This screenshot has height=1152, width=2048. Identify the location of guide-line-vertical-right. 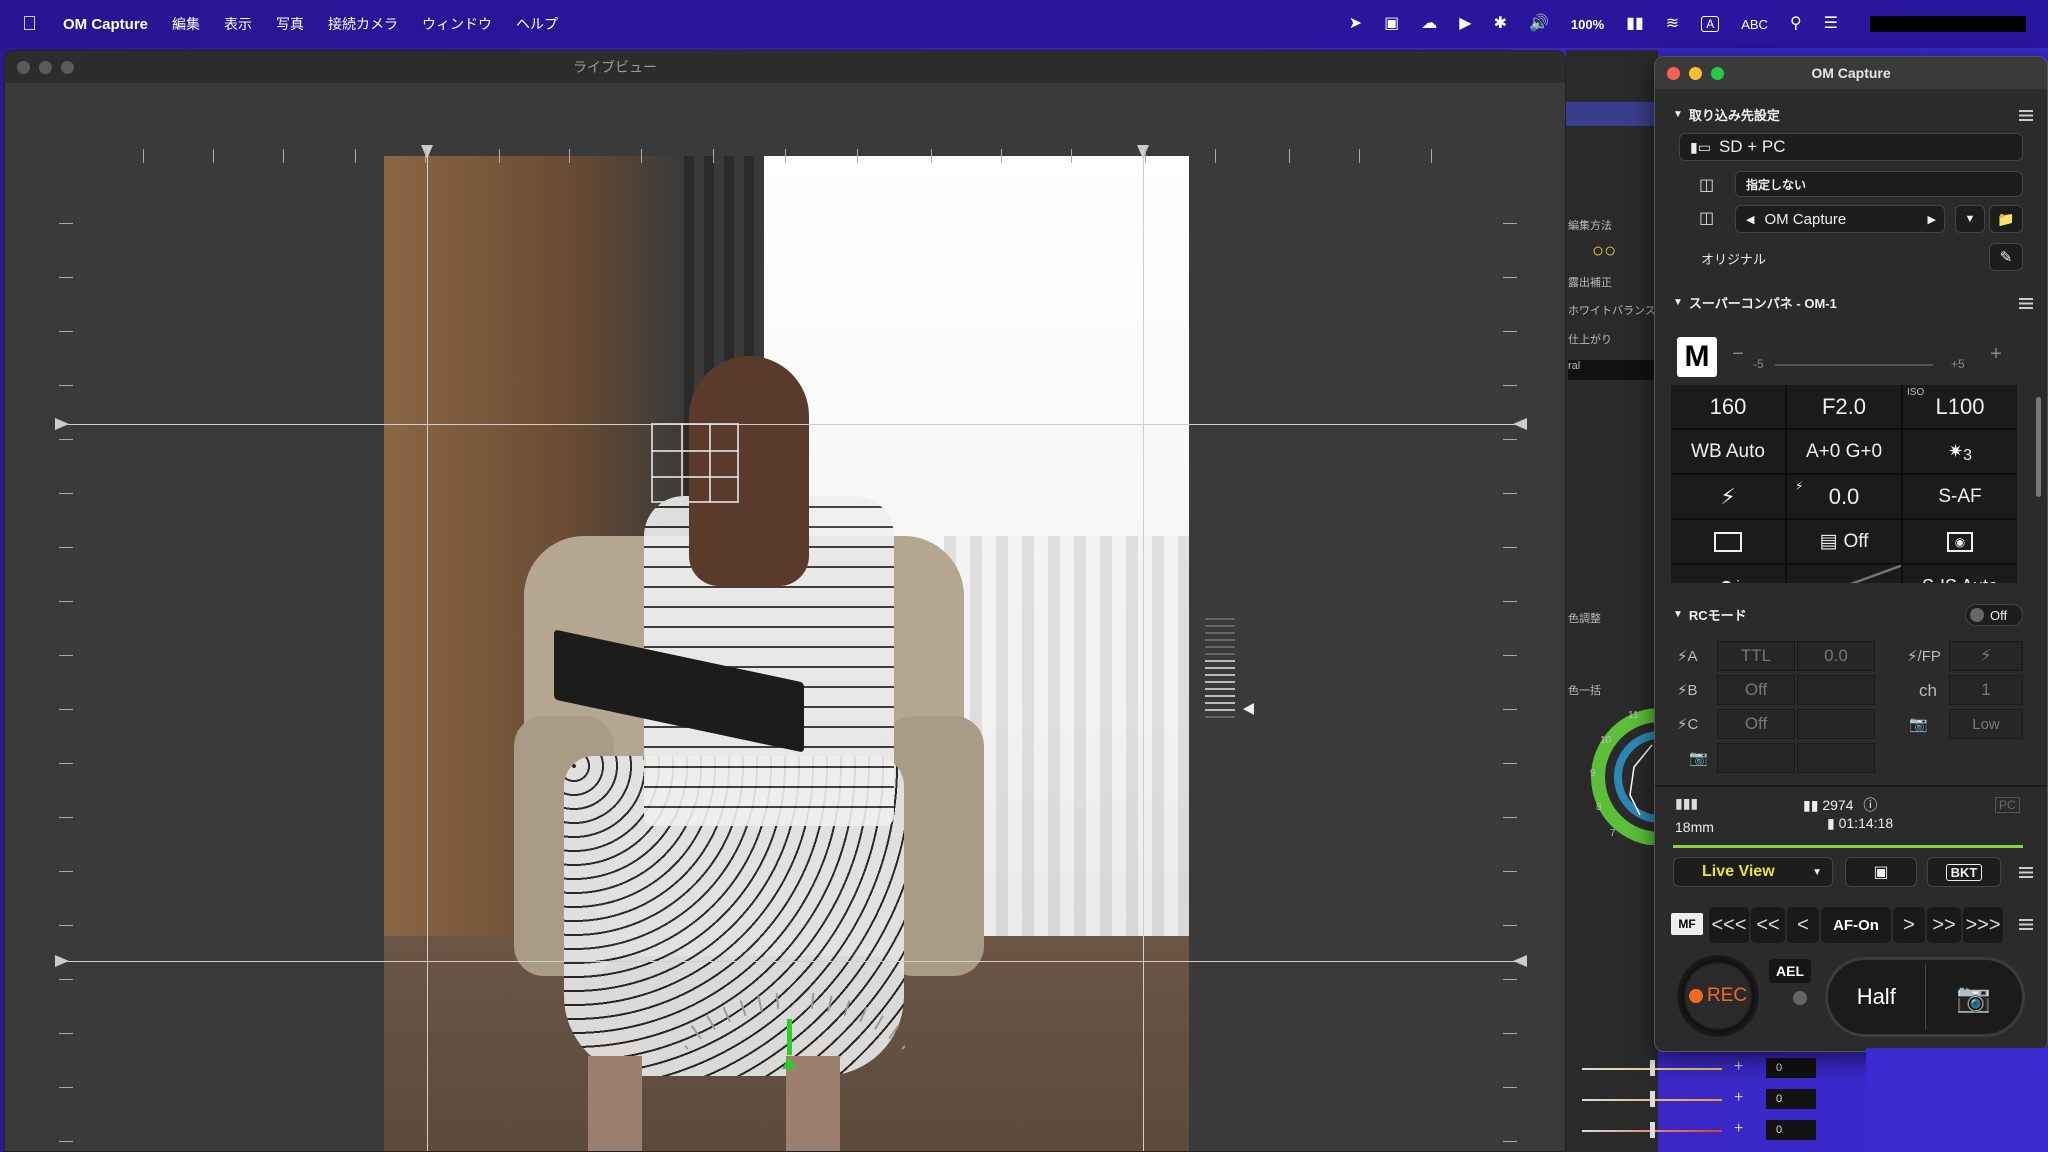
(1143, 653).